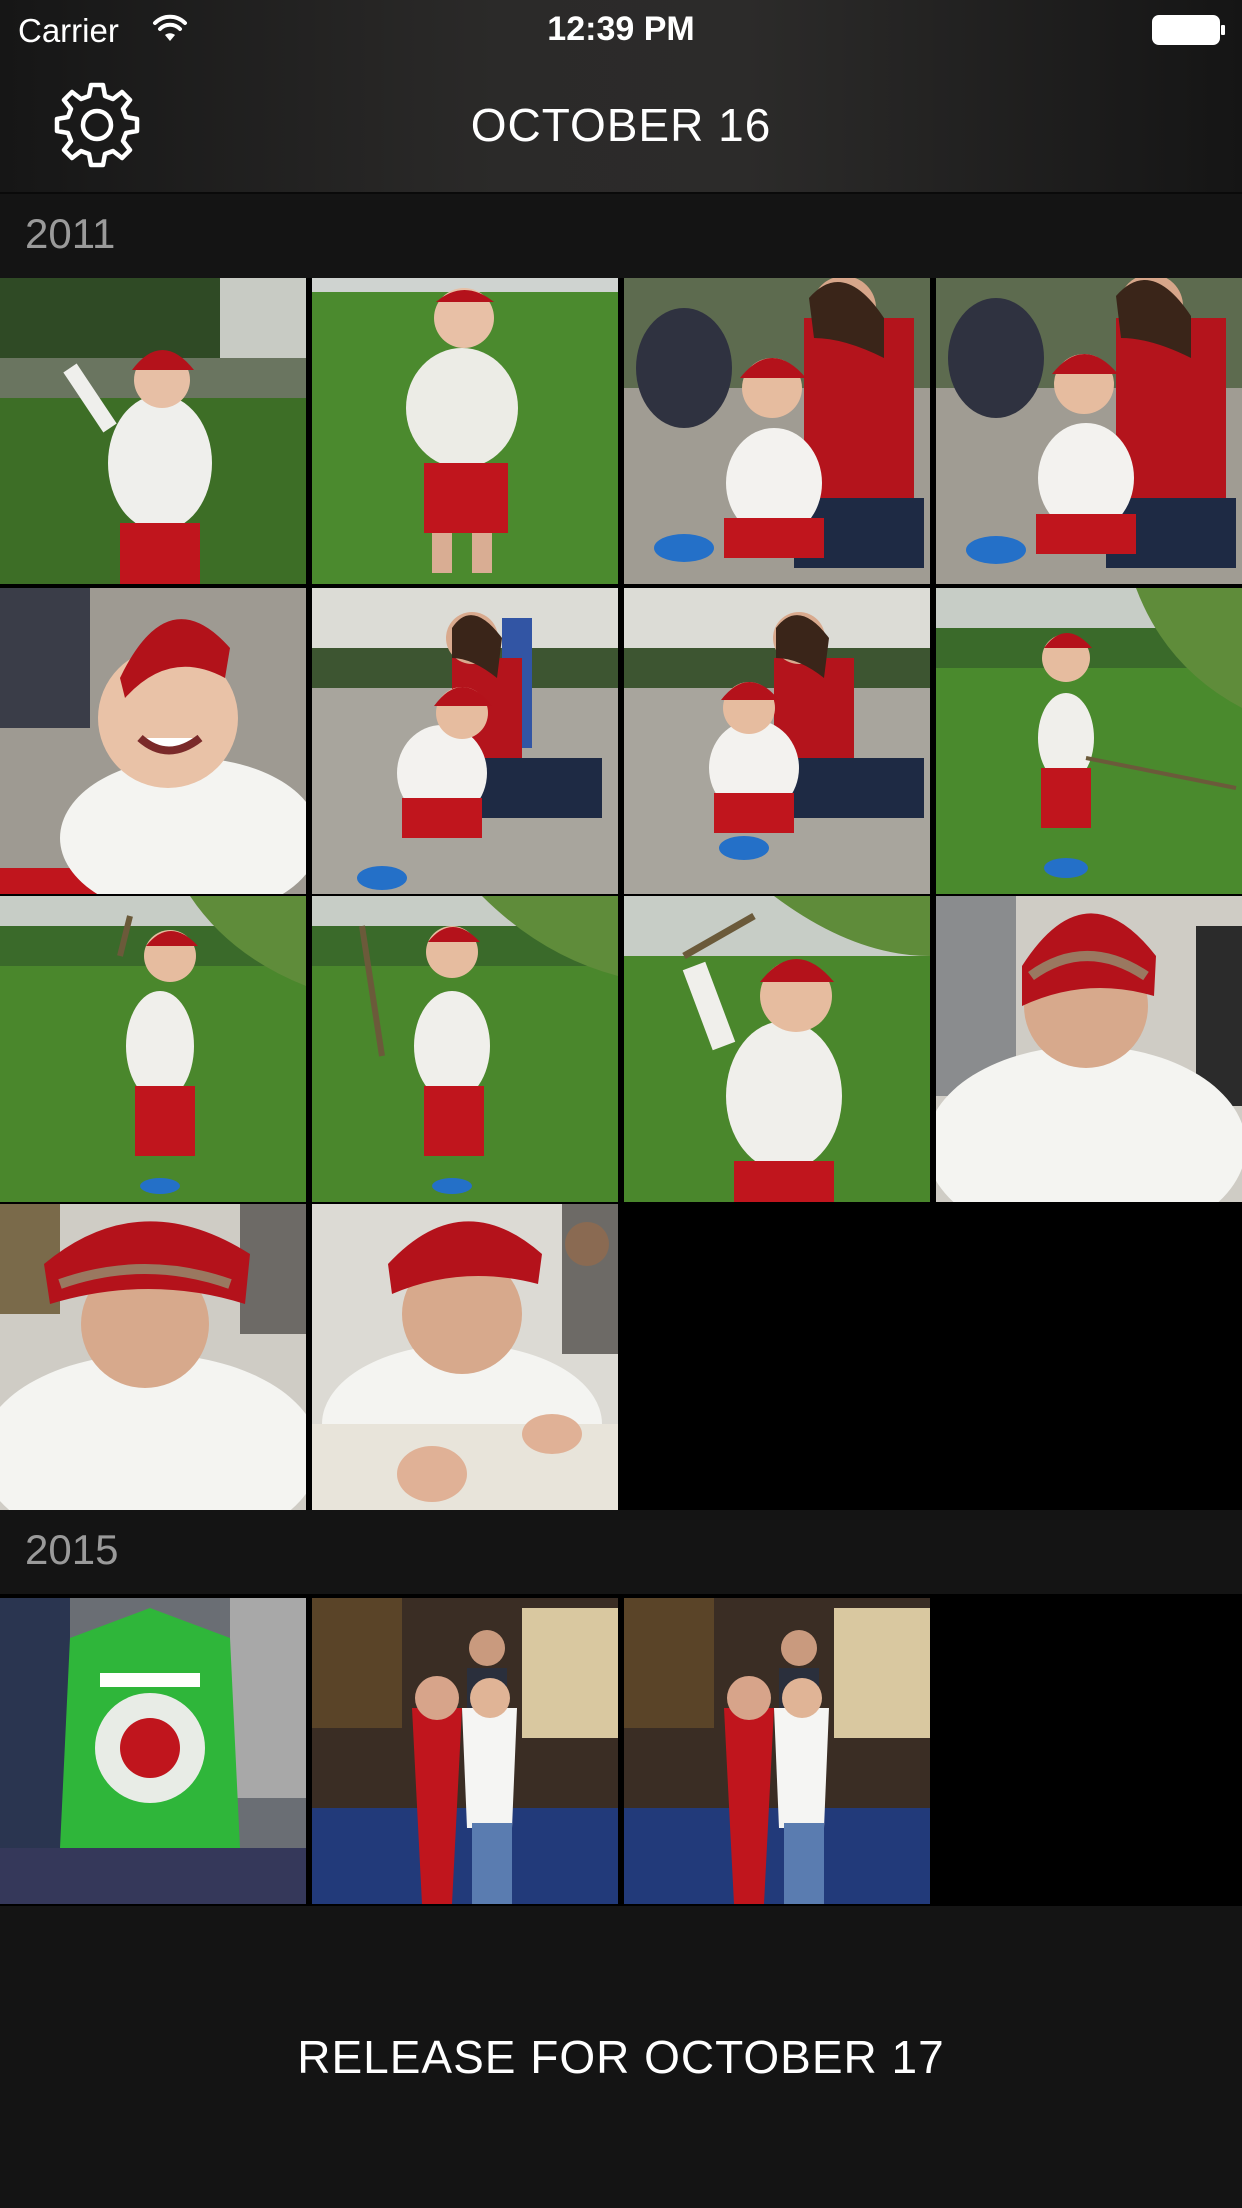  Describe the element at coordinates (621, 1752) in the screenshot. I see `photo-grid-2015` at that location.